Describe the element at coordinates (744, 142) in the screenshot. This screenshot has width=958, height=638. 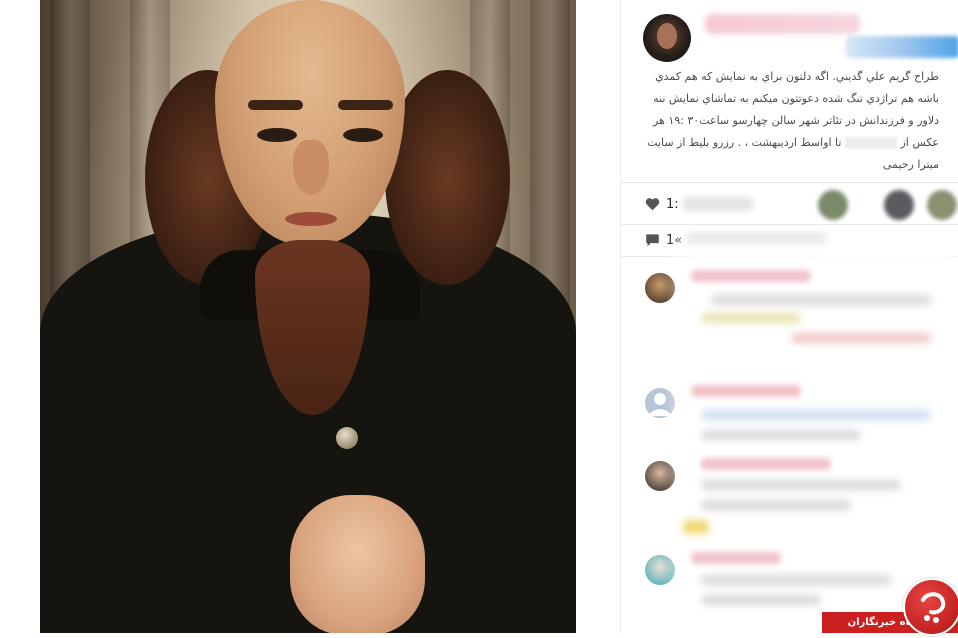
I see `caption-dates: تا اواسط اردیبهشت ، . رزرو بلیط از سایت` at that location.